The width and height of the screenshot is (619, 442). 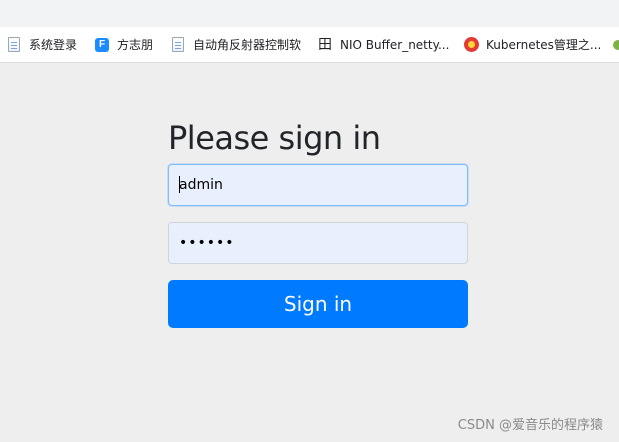 I want to click on bookmark-item: 系统登录, so click(x=41, y=44).